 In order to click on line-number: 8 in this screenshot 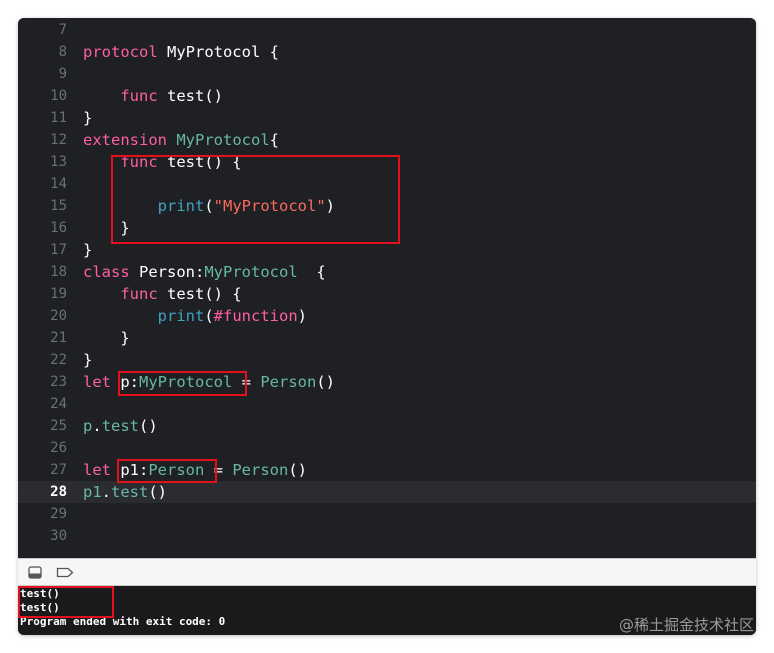, I will do `click(62, 52)`.